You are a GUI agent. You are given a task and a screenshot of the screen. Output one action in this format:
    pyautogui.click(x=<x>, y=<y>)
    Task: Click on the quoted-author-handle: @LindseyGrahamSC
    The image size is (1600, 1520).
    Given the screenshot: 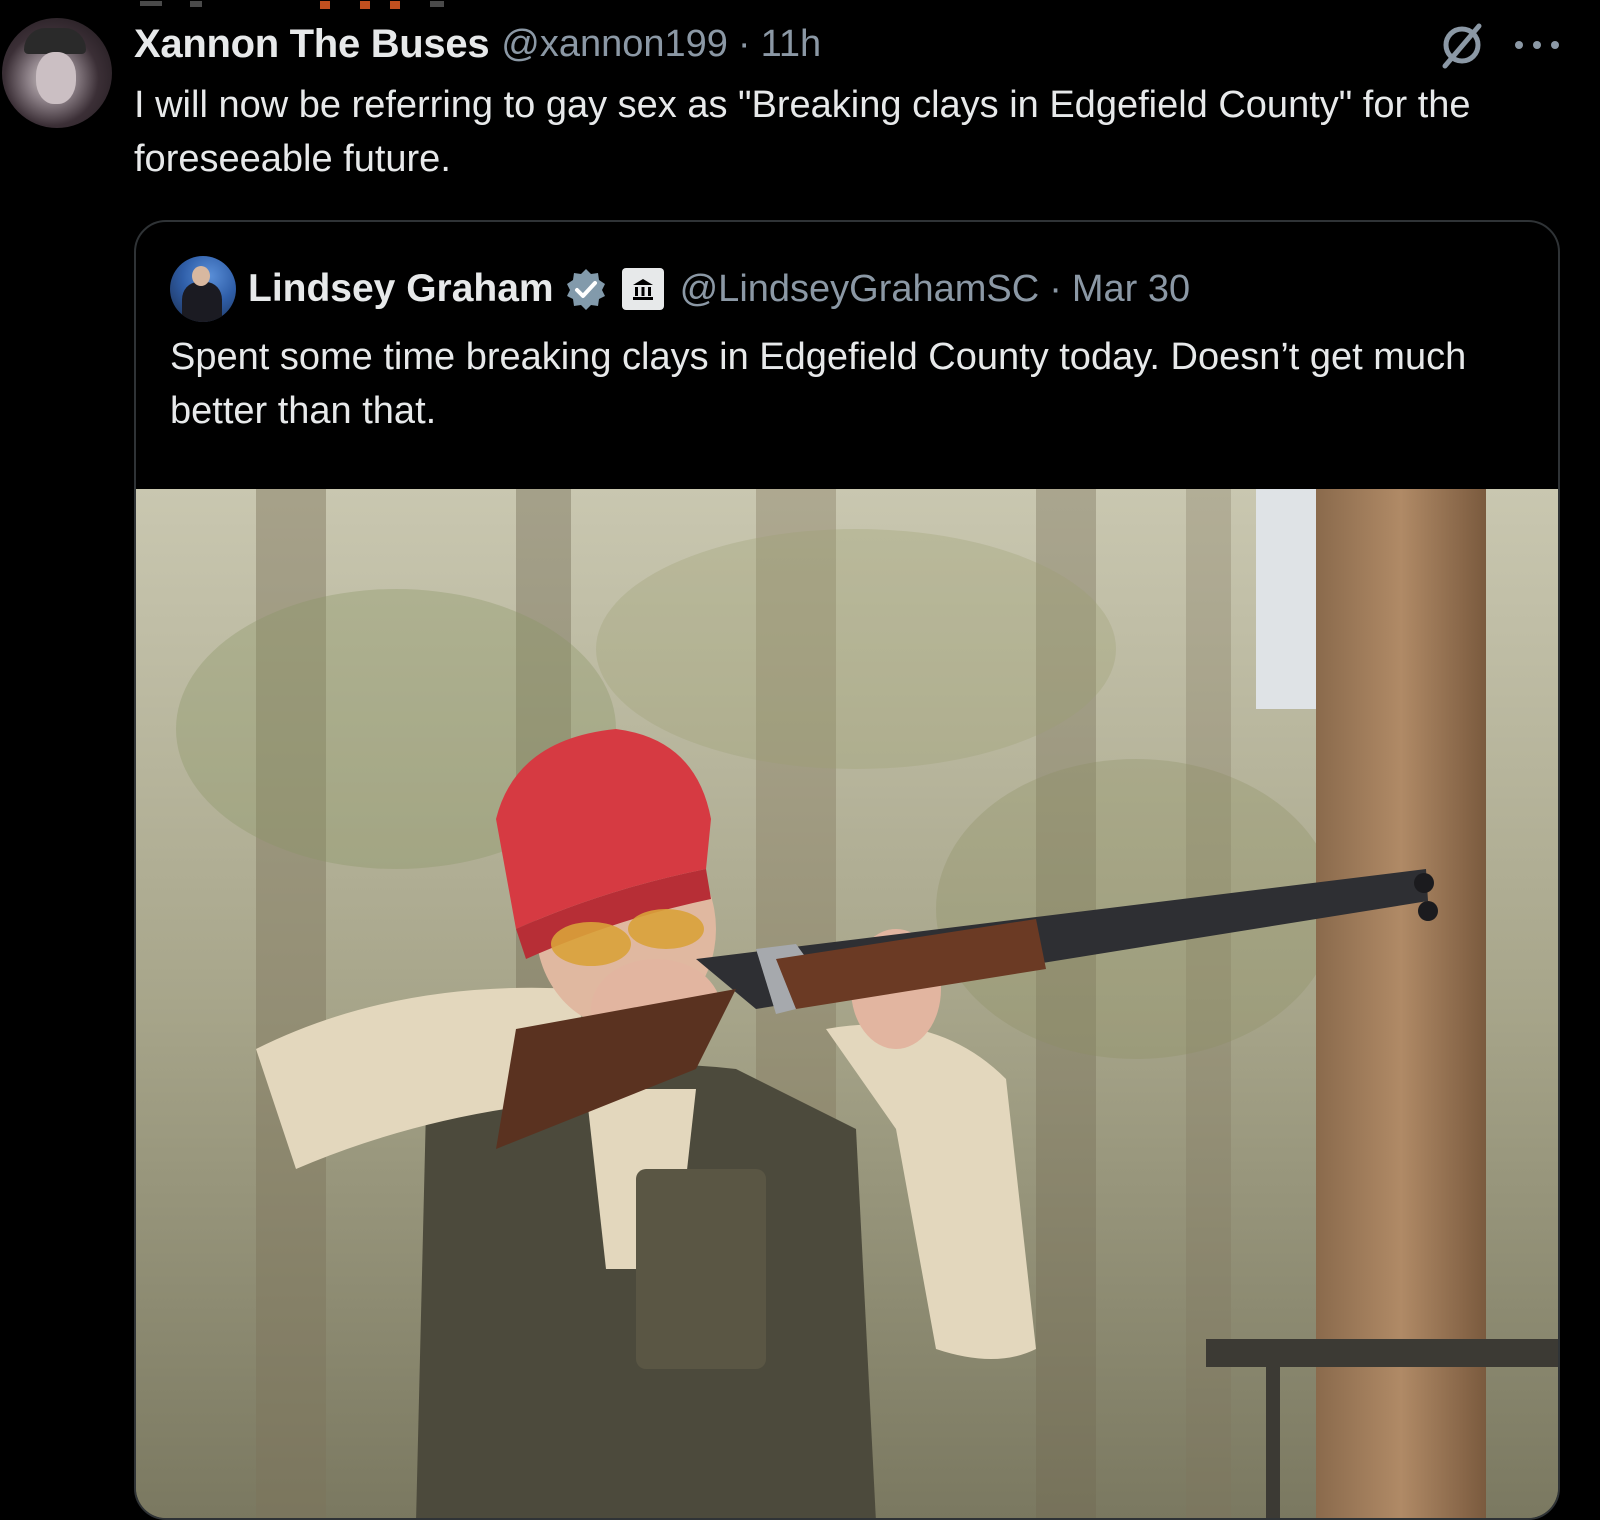 What is the action you would take?
    pyautogui.click(x=860, y=289)
    